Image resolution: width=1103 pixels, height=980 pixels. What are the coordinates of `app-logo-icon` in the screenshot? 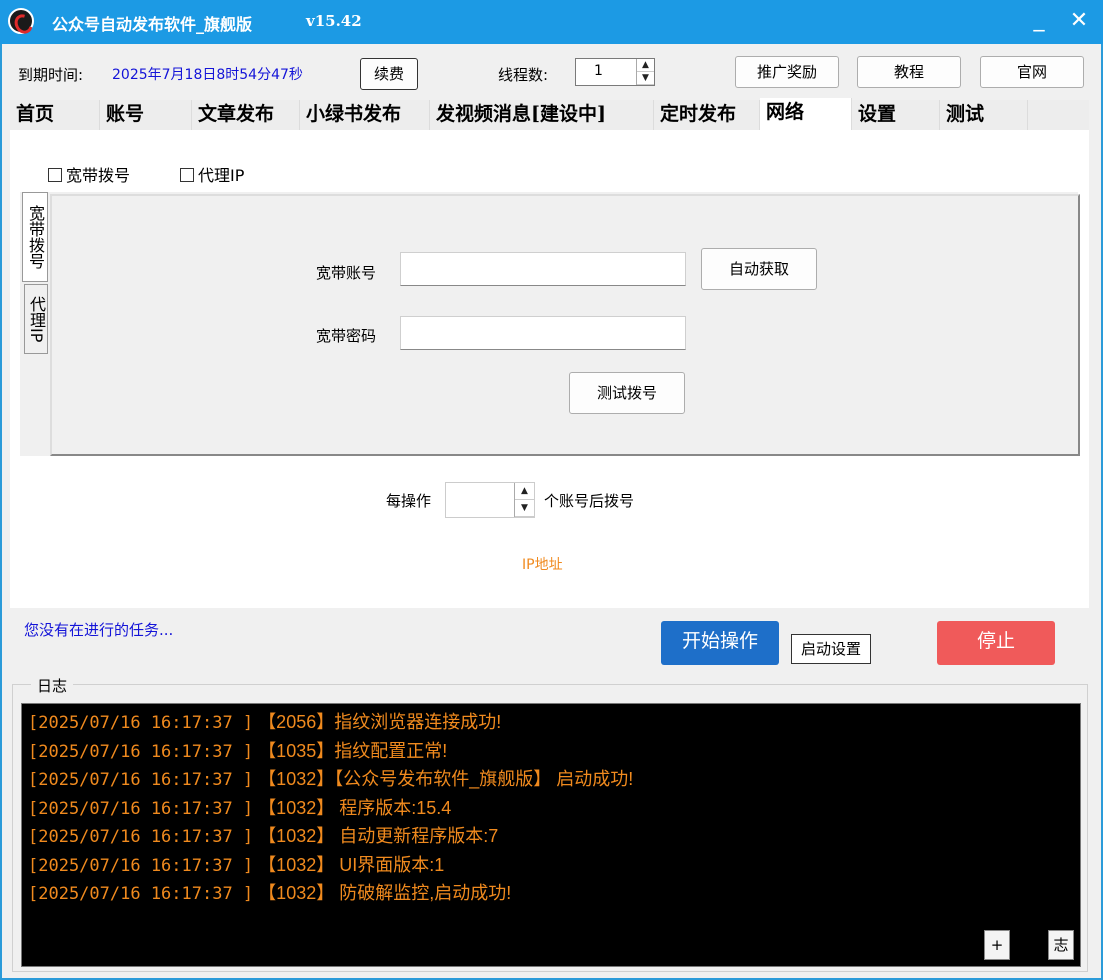 It's located at (21, 21).